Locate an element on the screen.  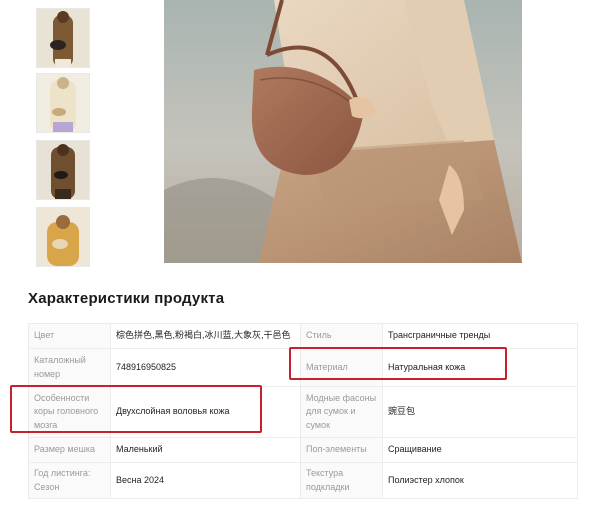
spec-value: Весна 2024 is located at coordinates (205, 480).